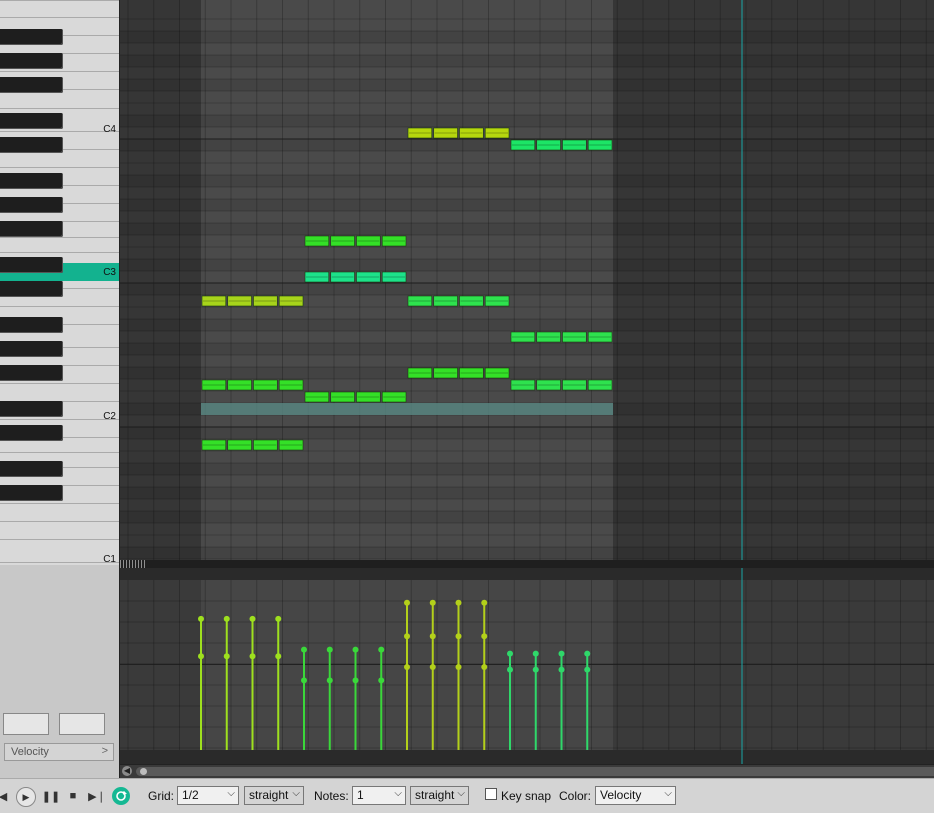 The width and height of the screenshot is (934, 813). What do you see at coordinates (60, 665) in the screenshot?
I see `cc-lane-sidebar: Velocity >` at bounding box center [60, 665].